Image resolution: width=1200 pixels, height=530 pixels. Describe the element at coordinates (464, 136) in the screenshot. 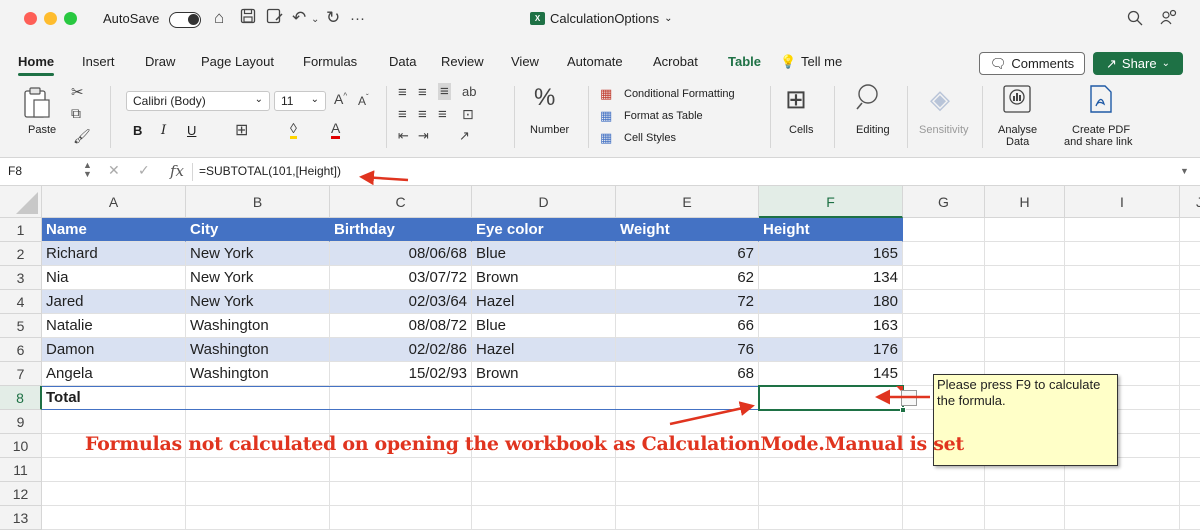

I see `orientation-icon: ↗` at that location.